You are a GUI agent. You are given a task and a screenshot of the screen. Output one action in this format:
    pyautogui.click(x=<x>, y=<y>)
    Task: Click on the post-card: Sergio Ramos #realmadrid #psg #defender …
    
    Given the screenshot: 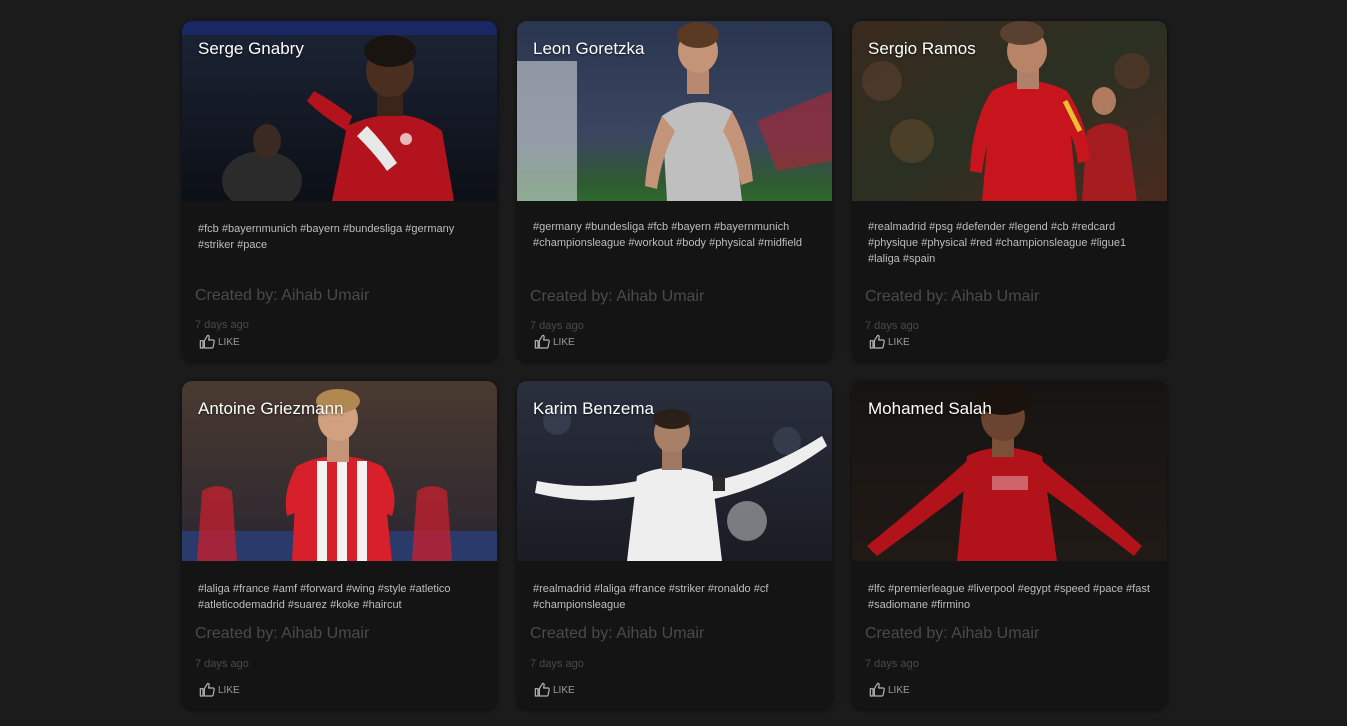 What is the action you would take?
    pyautogui.click(x=1009, y=191)
    